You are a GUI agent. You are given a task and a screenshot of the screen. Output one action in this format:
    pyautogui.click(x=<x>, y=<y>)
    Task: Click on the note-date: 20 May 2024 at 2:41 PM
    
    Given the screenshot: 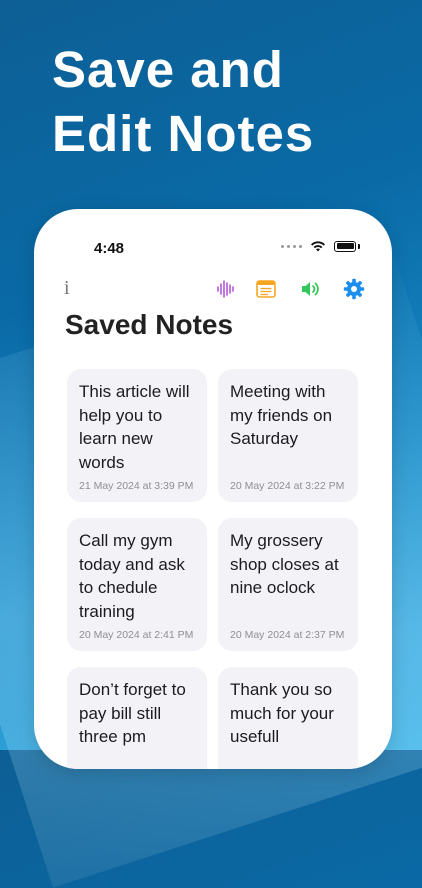 What is the action you would take?
    pyautogui.click(x=136, y=635)
    